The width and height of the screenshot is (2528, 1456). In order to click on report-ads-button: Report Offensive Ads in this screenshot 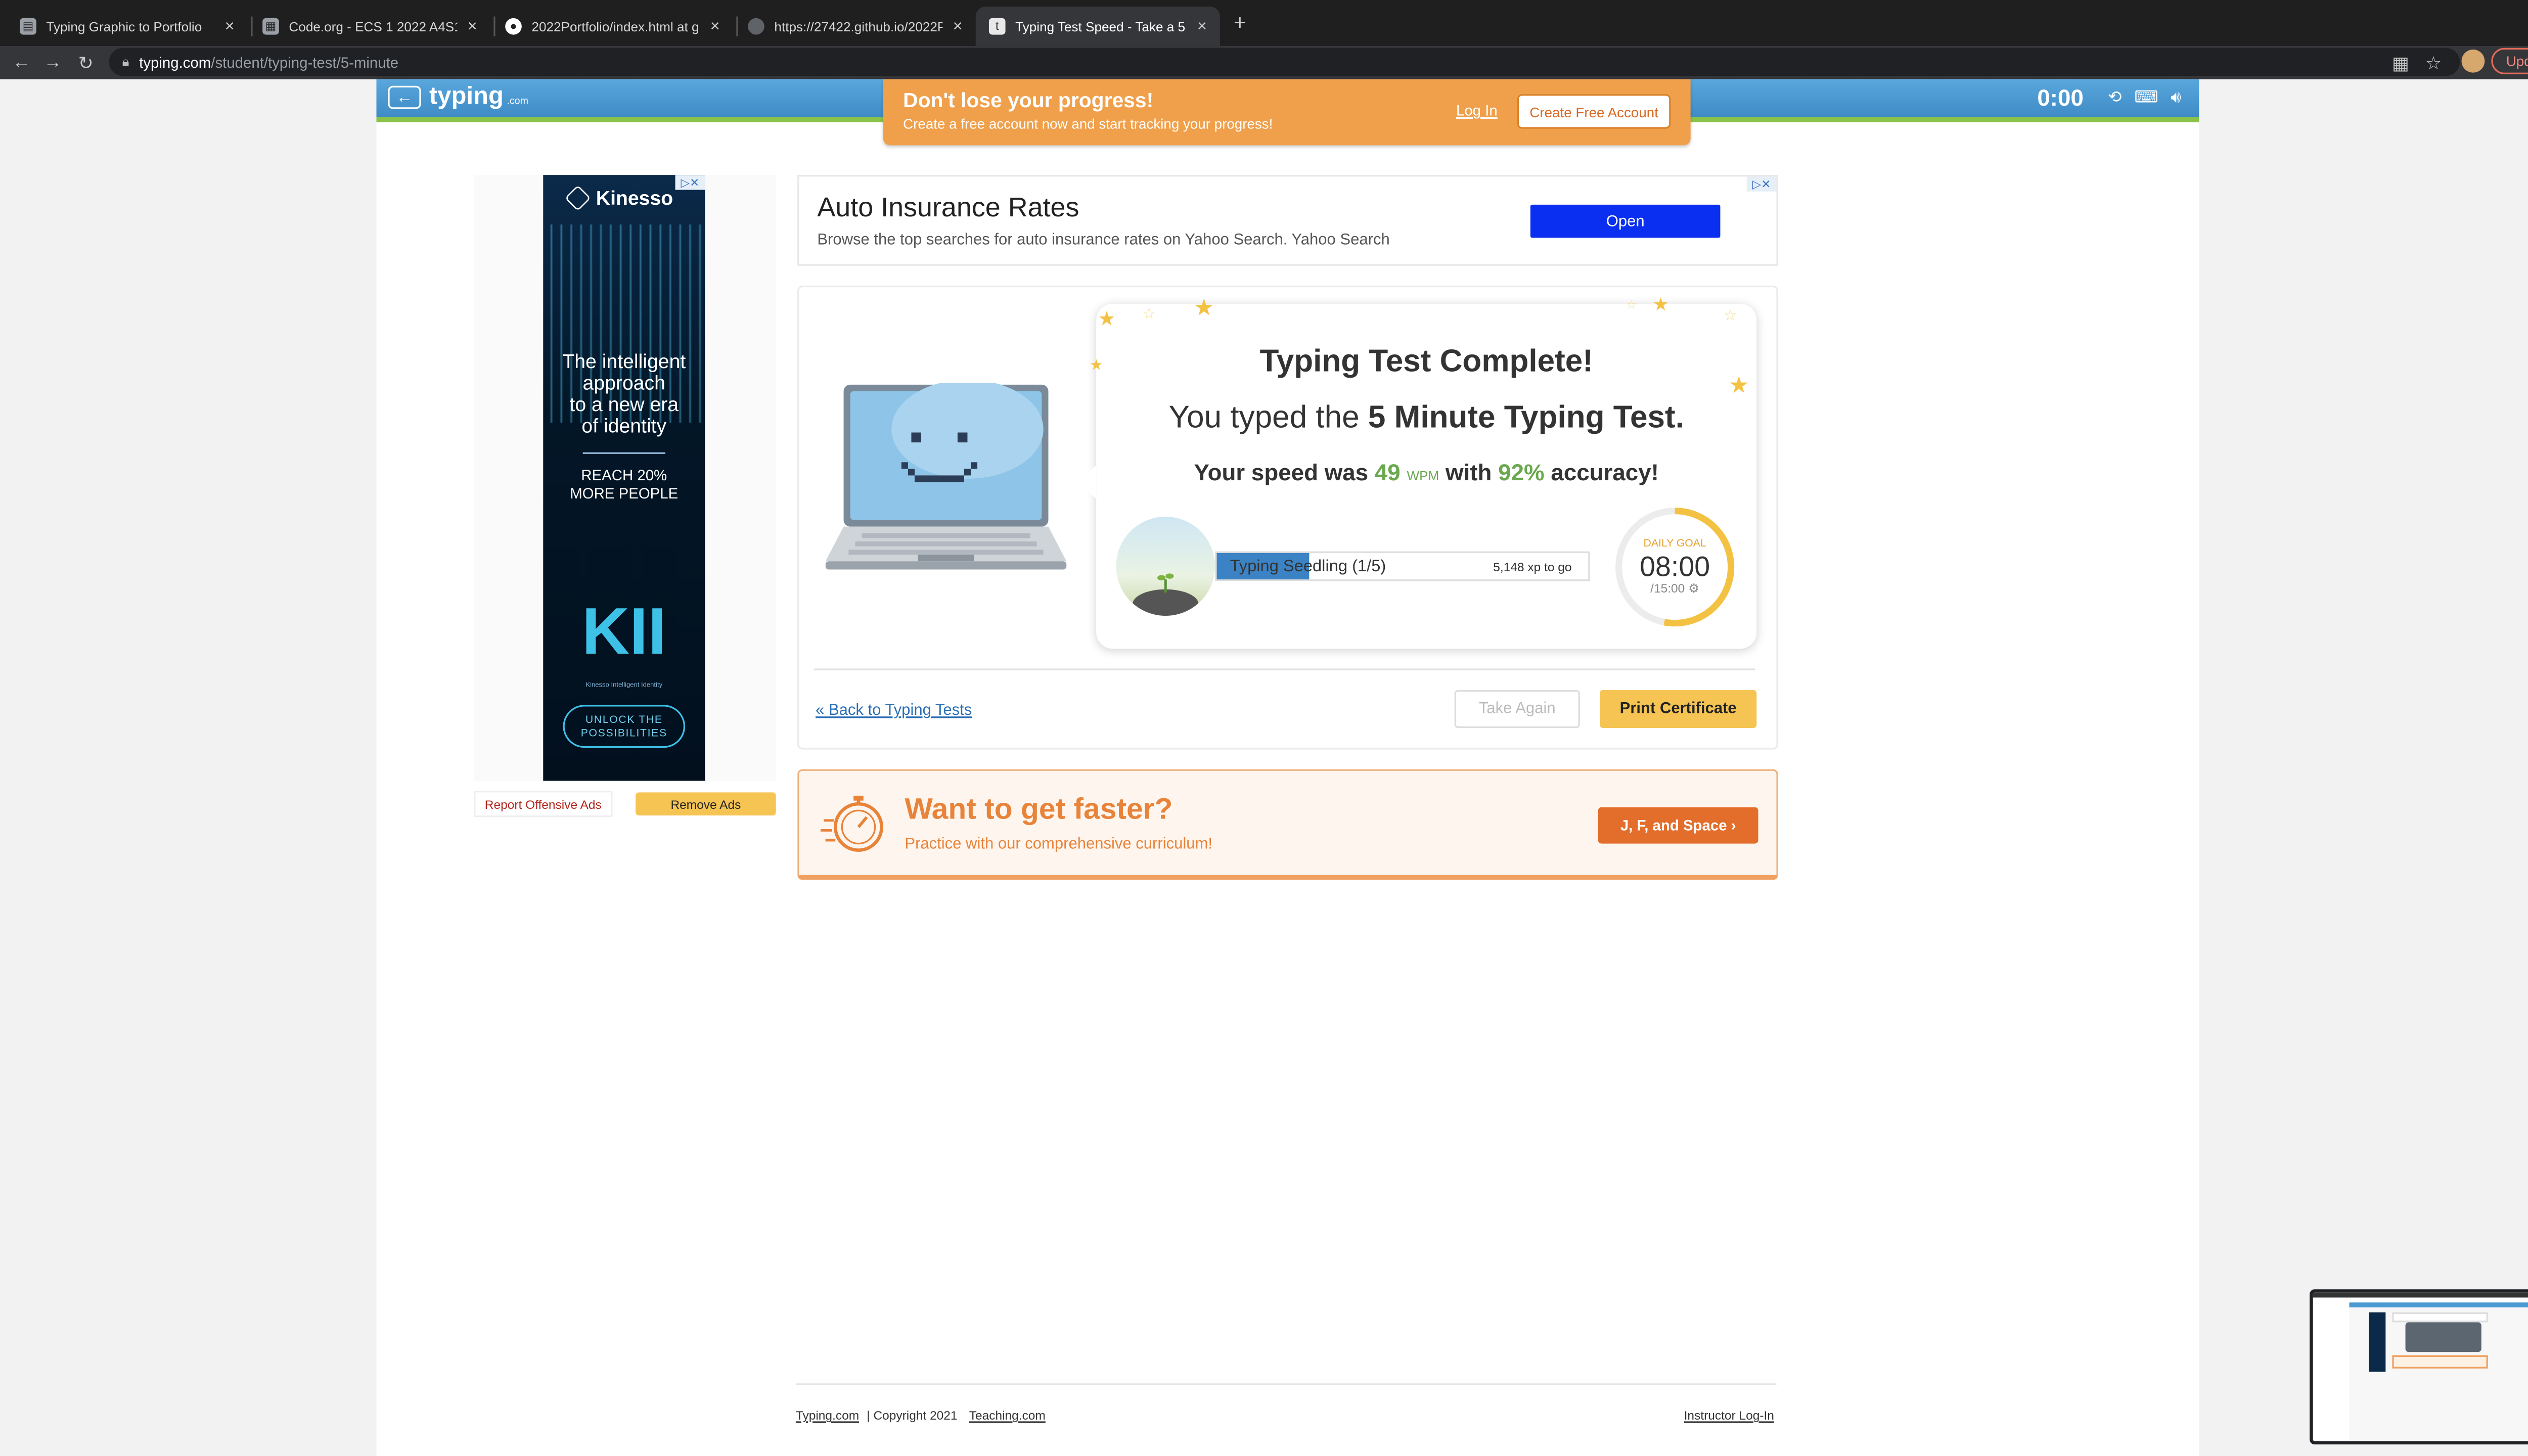, I will do `click(544, 804)`.